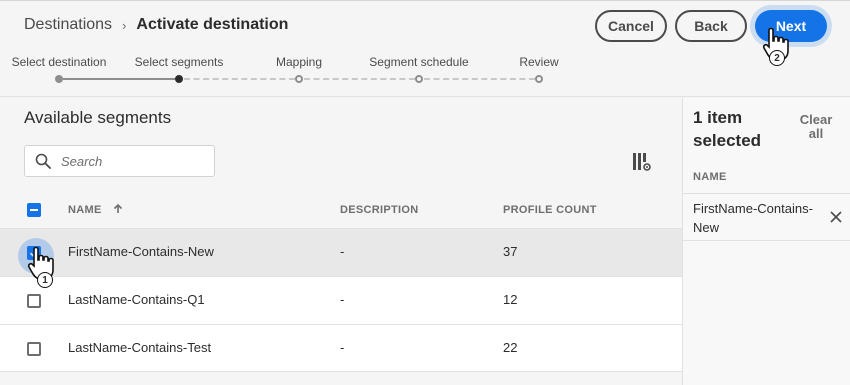 The width and height of the screenshot is (850, 385). What do you see at coordinates (59, 62) in the screenshot?
I see `step-label-select-destination: Select destination` at bounding box center [59, 62].